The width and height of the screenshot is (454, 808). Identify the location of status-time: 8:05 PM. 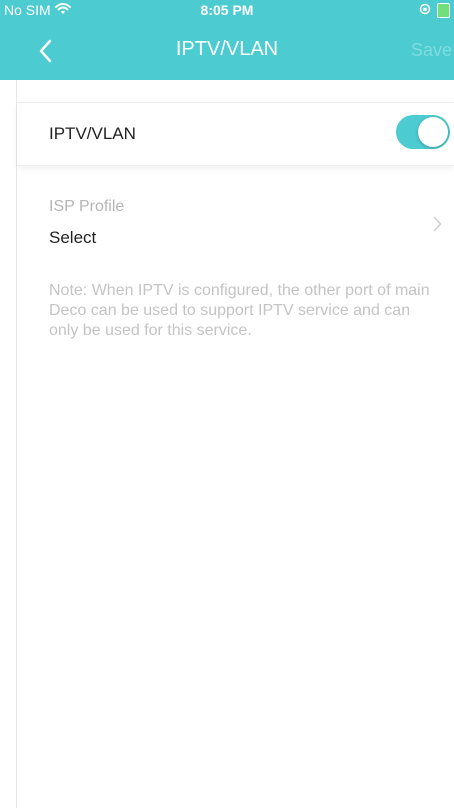
(227, 10).